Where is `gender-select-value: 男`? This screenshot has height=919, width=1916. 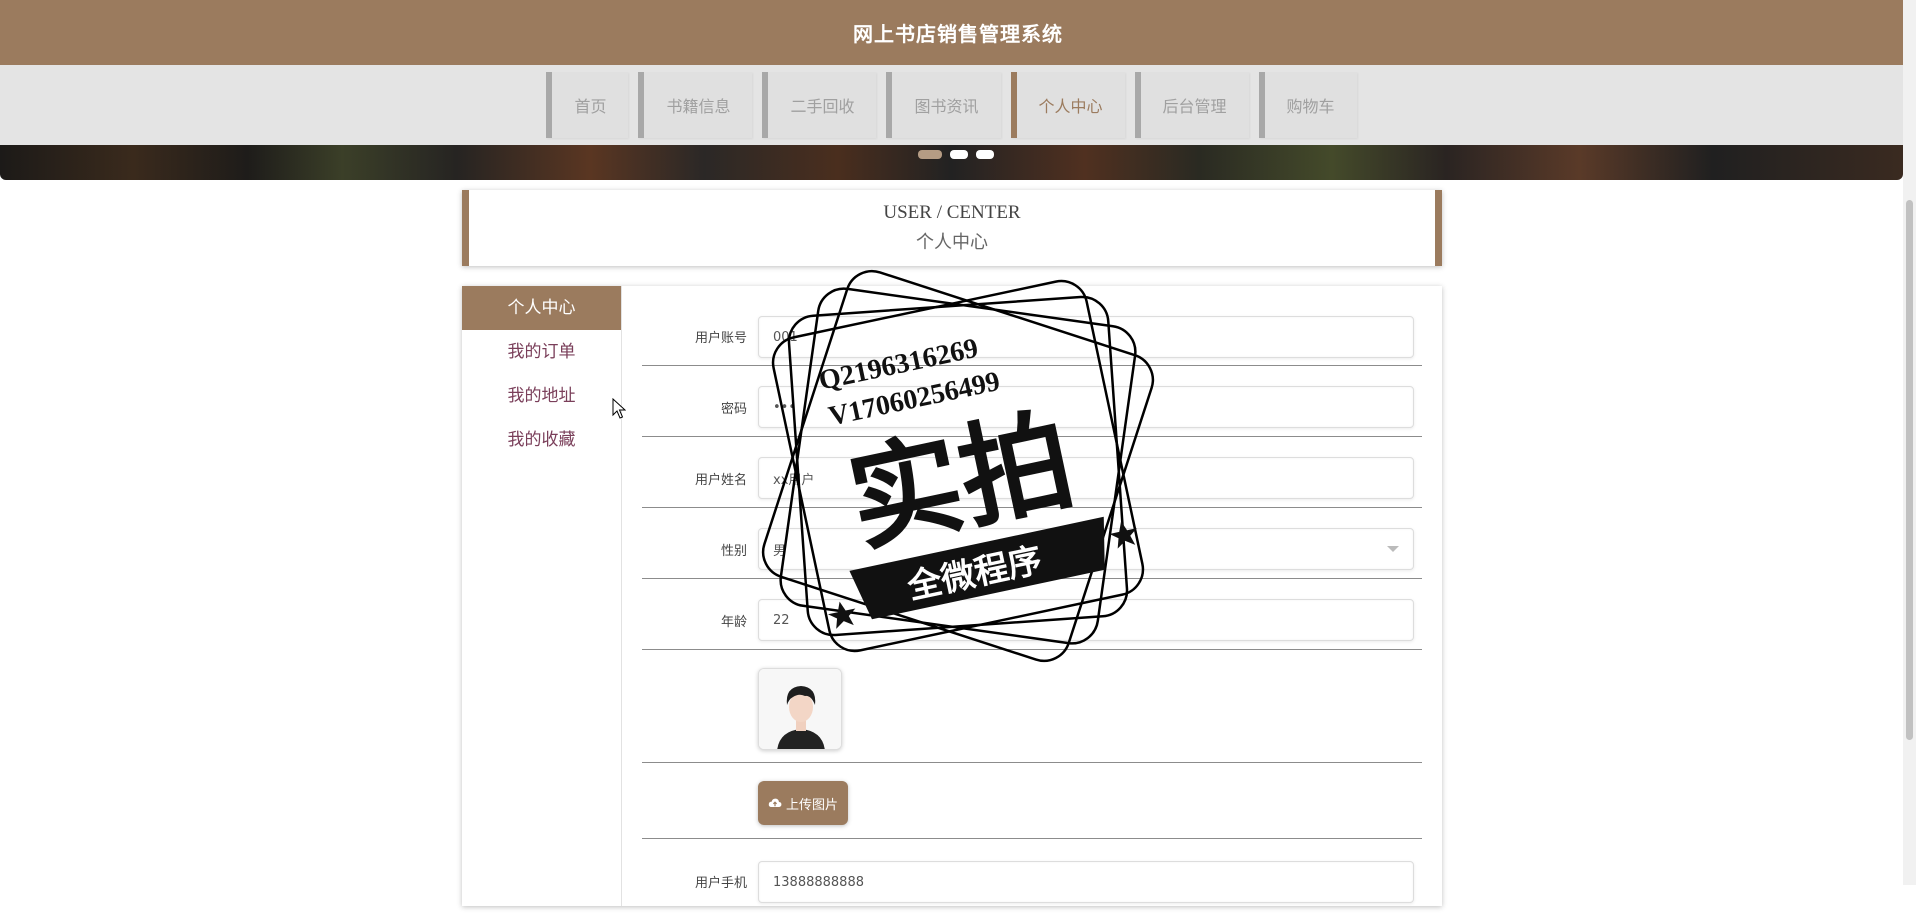
gender-select-value: 男 is located at coordinates (780, 551).